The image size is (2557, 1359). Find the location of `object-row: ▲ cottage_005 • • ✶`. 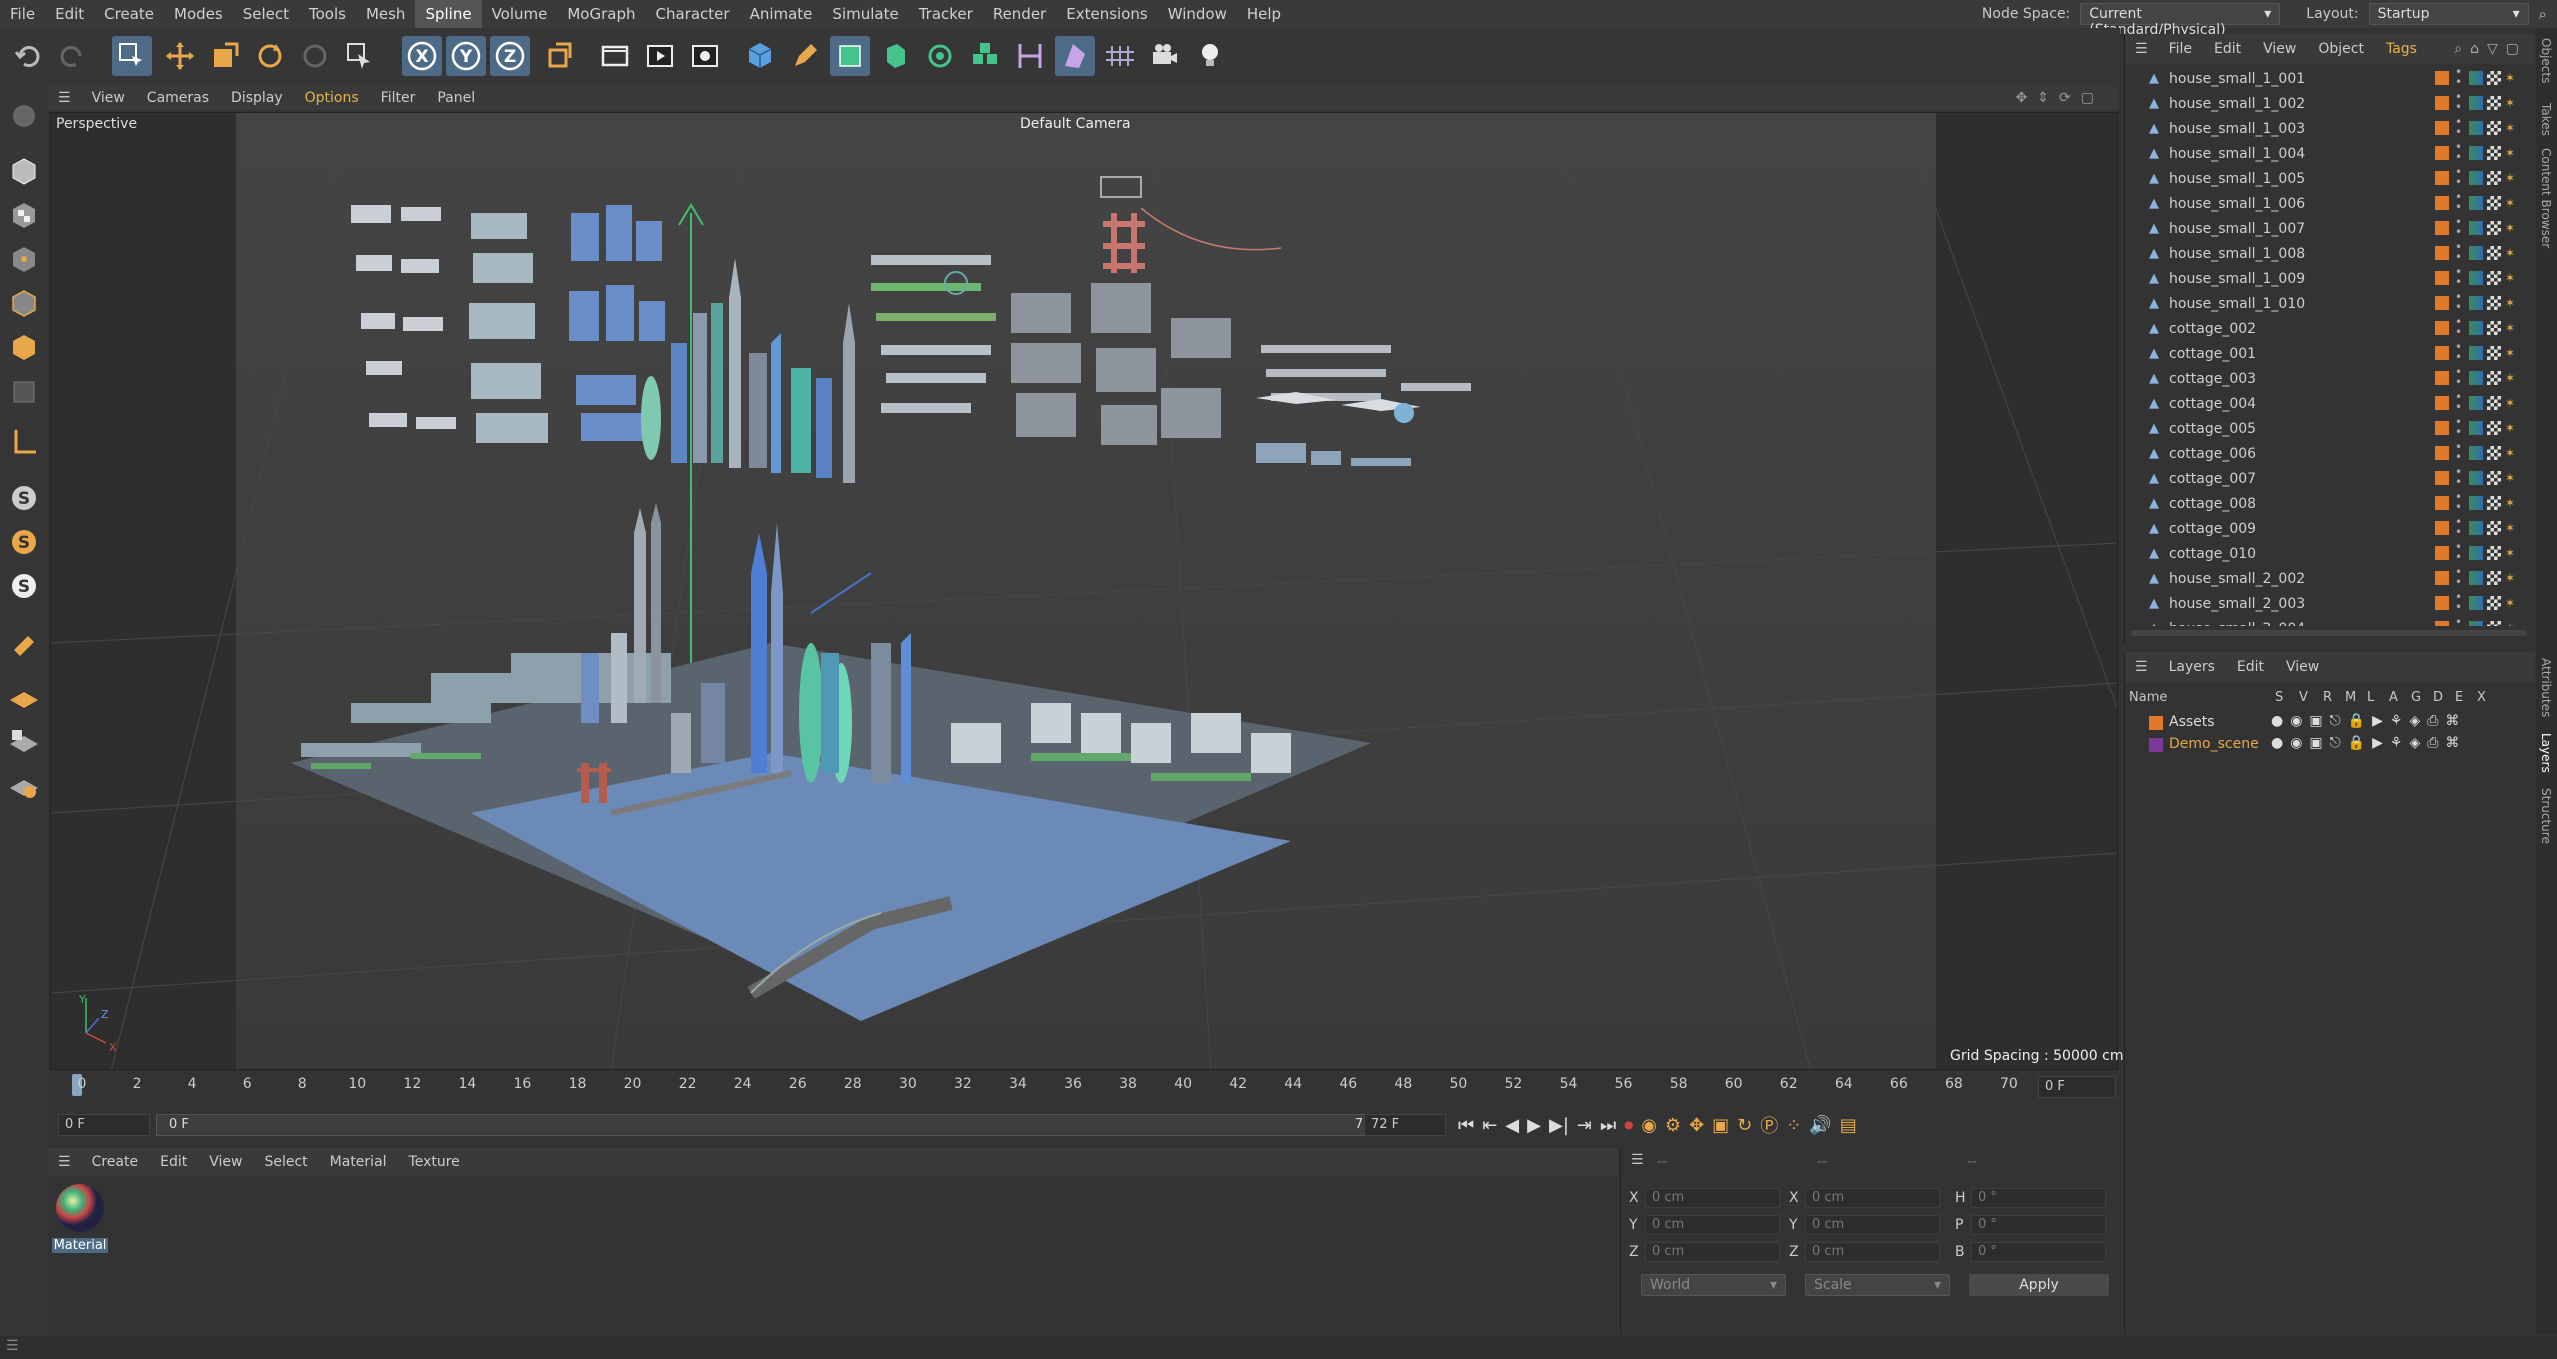

object-row: ▲ cottage_005 • • ✶ is located at coordinates (2330, 428).